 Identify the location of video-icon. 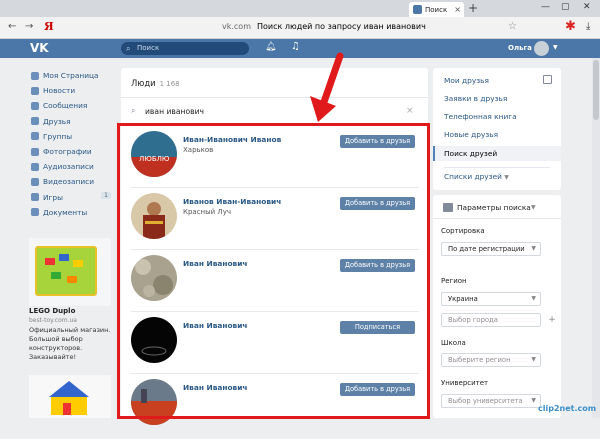
(35, 181).